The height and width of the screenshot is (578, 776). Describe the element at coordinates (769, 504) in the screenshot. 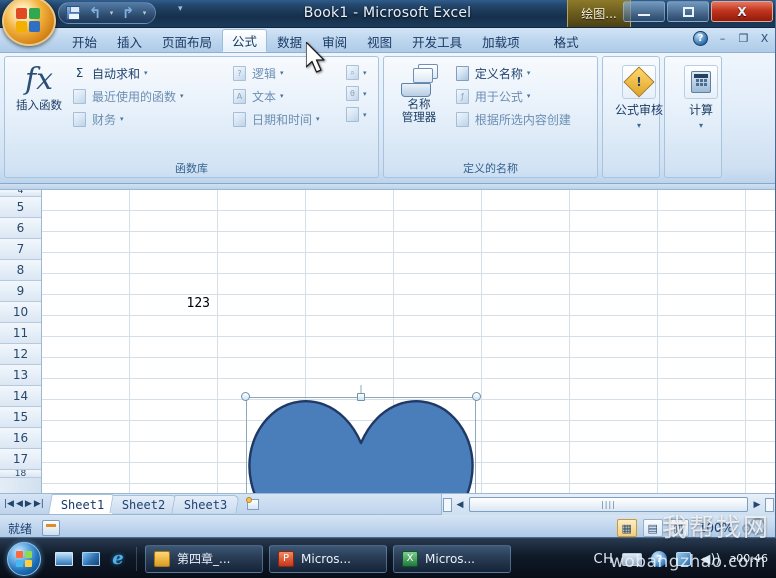

I see `scroll-split-right` at that location.